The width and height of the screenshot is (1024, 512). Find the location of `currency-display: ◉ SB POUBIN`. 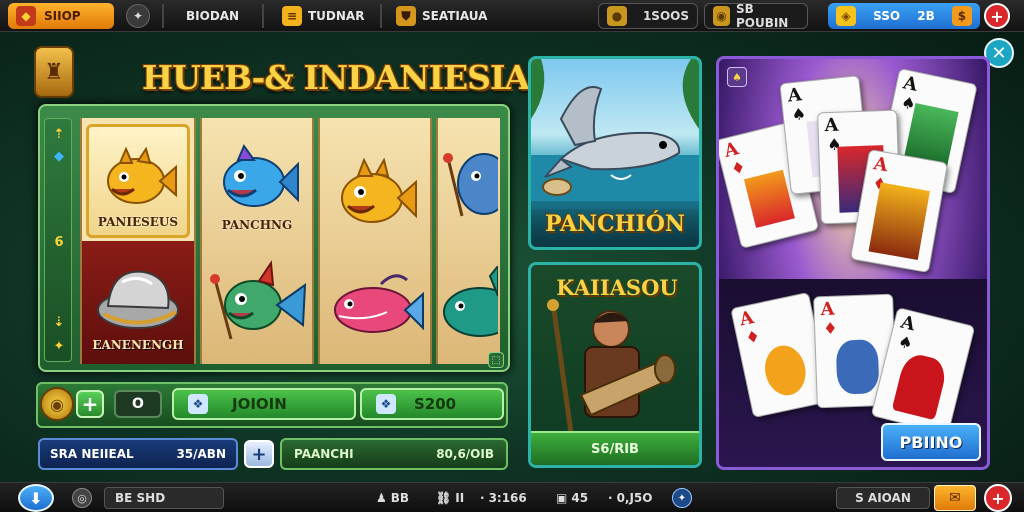

currency-display: ◉ SB POUBIN is located at coordinates (756, 16).